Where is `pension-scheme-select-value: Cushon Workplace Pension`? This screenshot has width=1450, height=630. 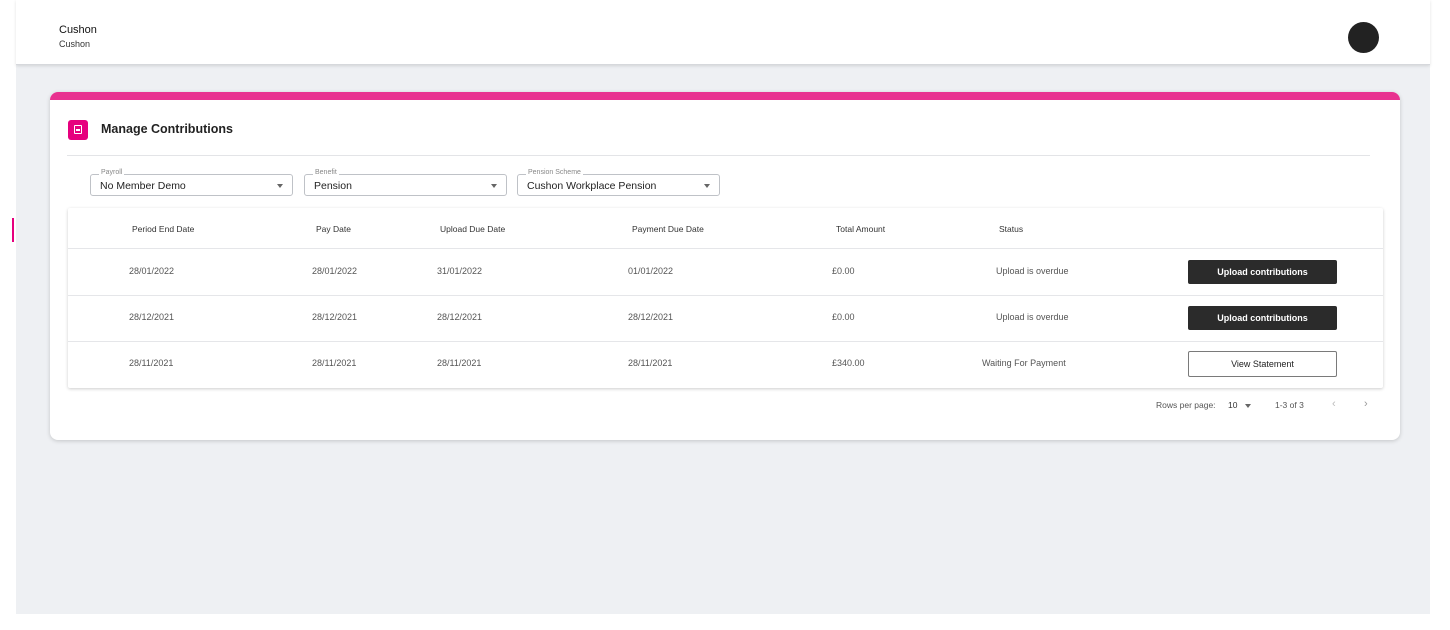 pension-scheme-select-value: Cushon Workplace Pension is located at coordinates (592, 186).